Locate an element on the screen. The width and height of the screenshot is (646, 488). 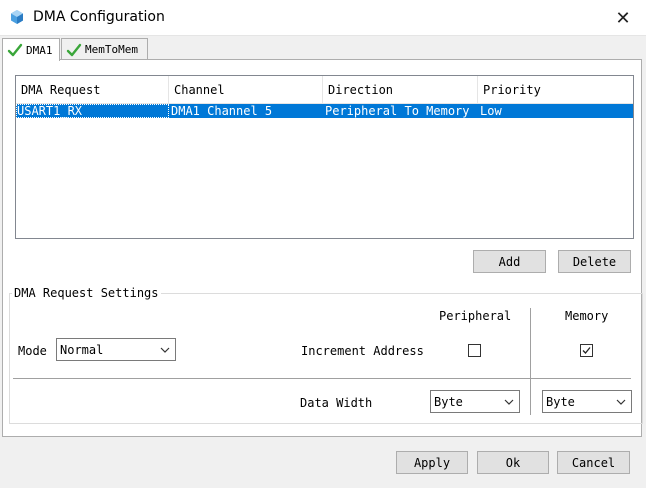
close-button: ✕ is located at coordinates (623, 18).